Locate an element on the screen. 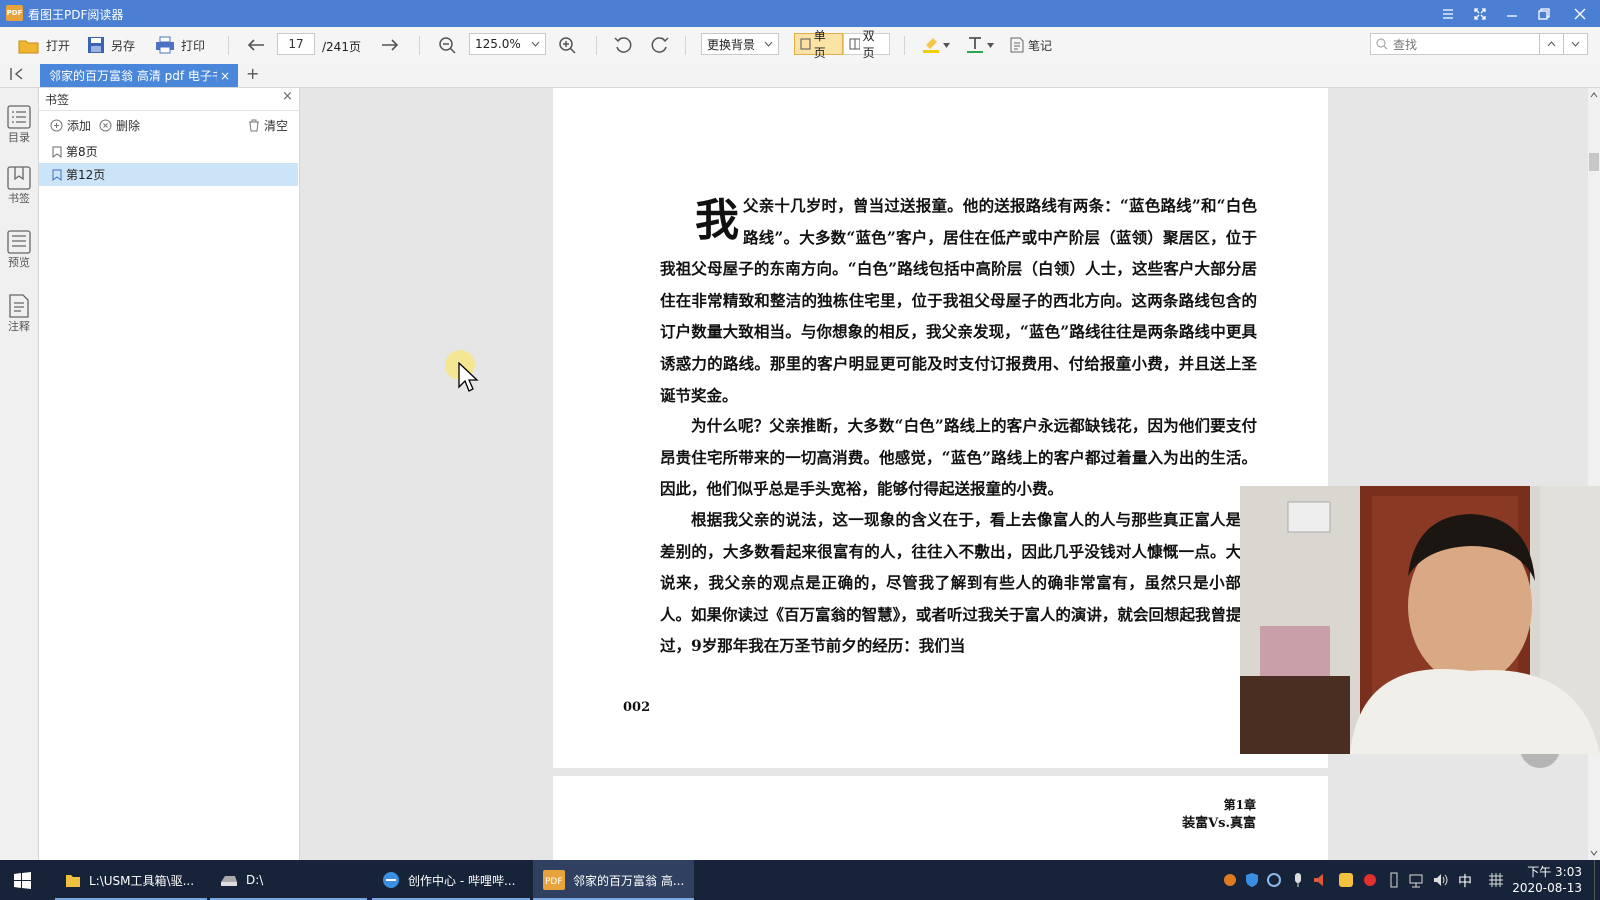  add-bookmark-label: 添加 is located at coordinates (79, 126).